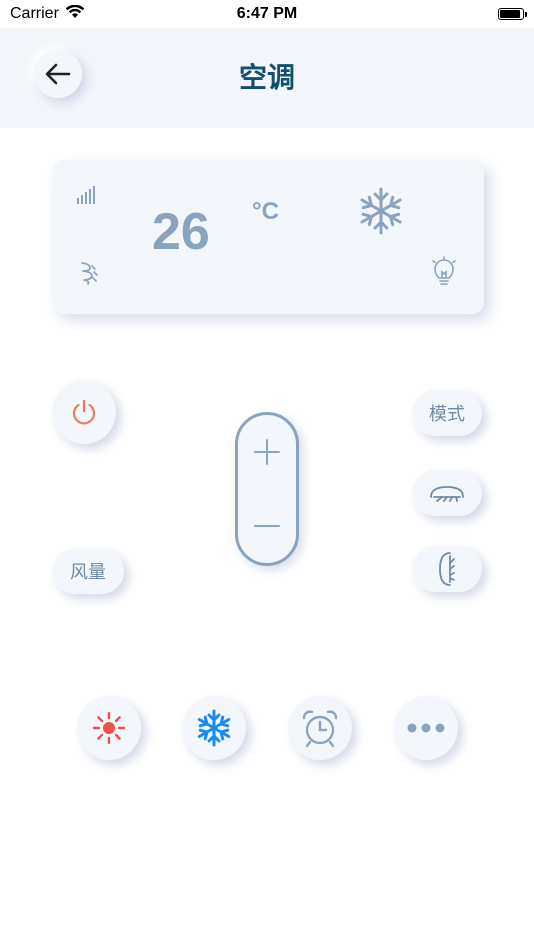  I want to click on temperature-down-button, so click(267, 526).